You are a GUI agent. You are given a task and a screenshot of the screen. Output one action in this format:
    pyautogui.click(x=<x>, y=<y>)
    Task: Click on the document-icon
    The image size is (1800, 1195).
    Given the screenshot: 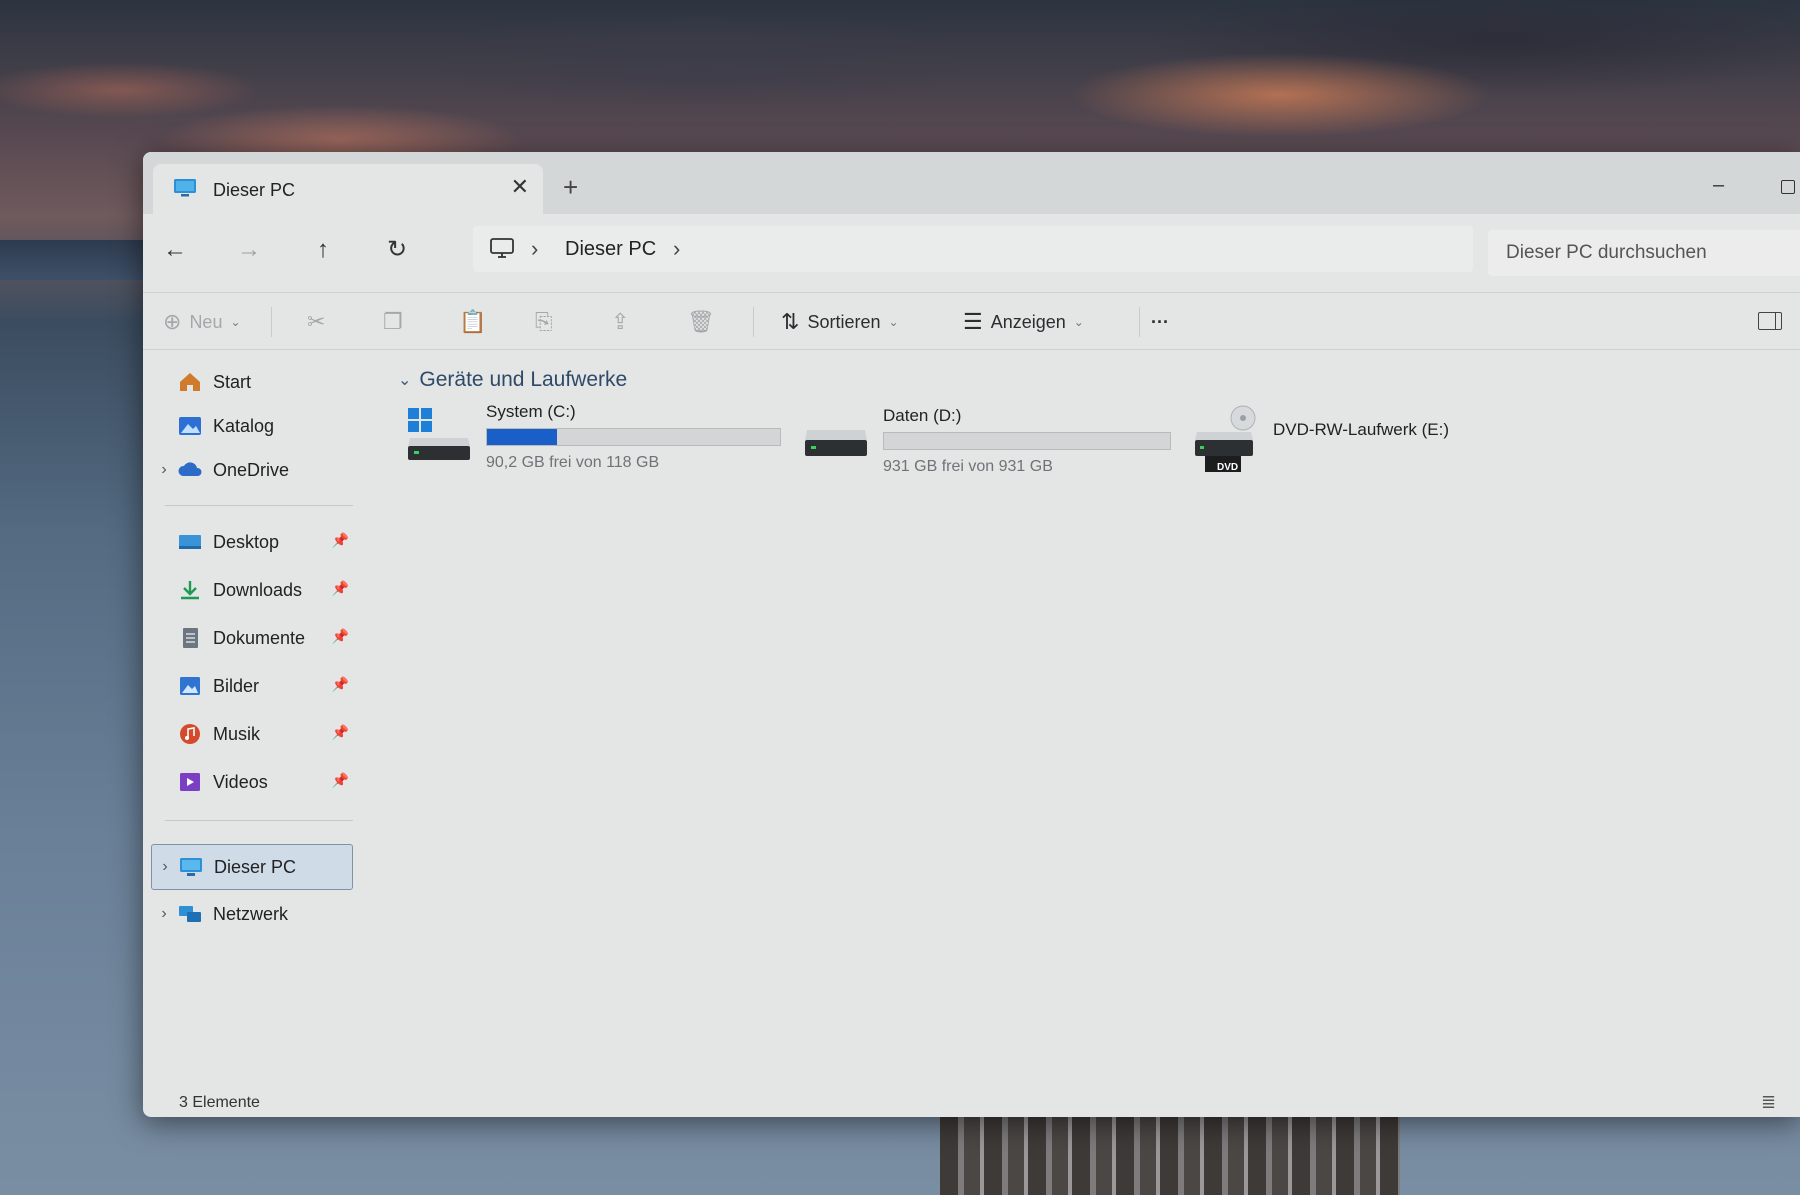 What is the action you would take?
    pyautogui.click(x=190, y=638)
    